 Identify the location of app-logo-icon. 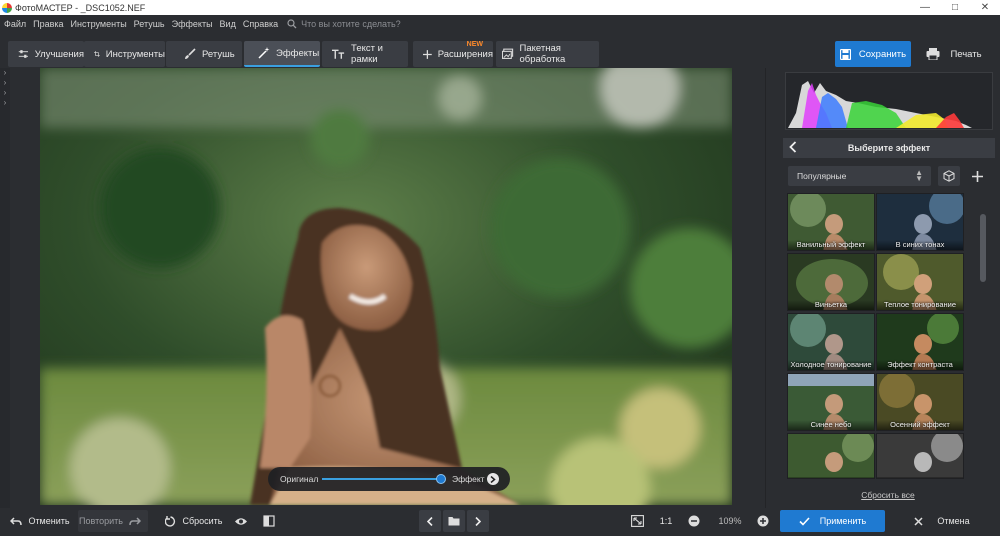
(7, 7).